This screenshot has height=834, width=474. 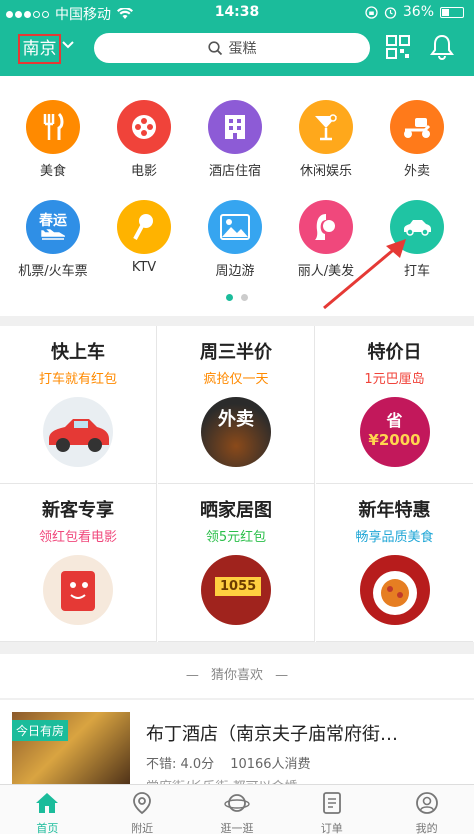 I want to click on promo-title: 晒家居图, so click(x=236, y=510).